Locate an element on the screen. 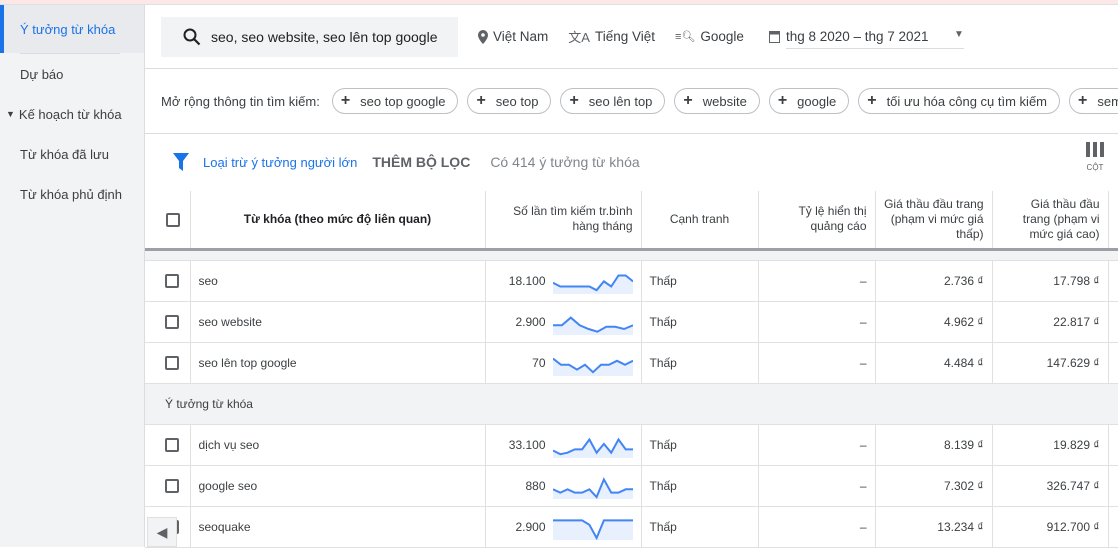 This screenshot has width=1118, height=548. col-keyword: Từ khóa (theo mức độ liên quan) is located at coordinates (338, 221).